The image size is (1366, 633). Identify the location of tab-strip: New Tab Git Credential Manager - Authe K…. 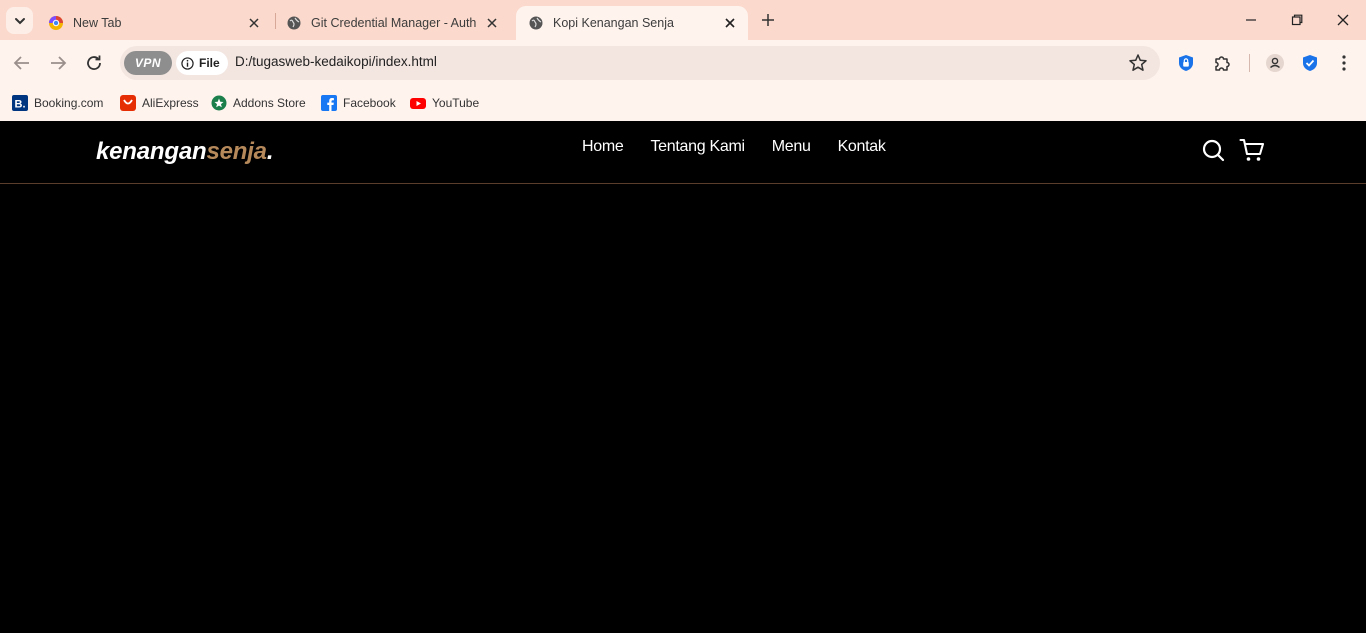
(683, 20).